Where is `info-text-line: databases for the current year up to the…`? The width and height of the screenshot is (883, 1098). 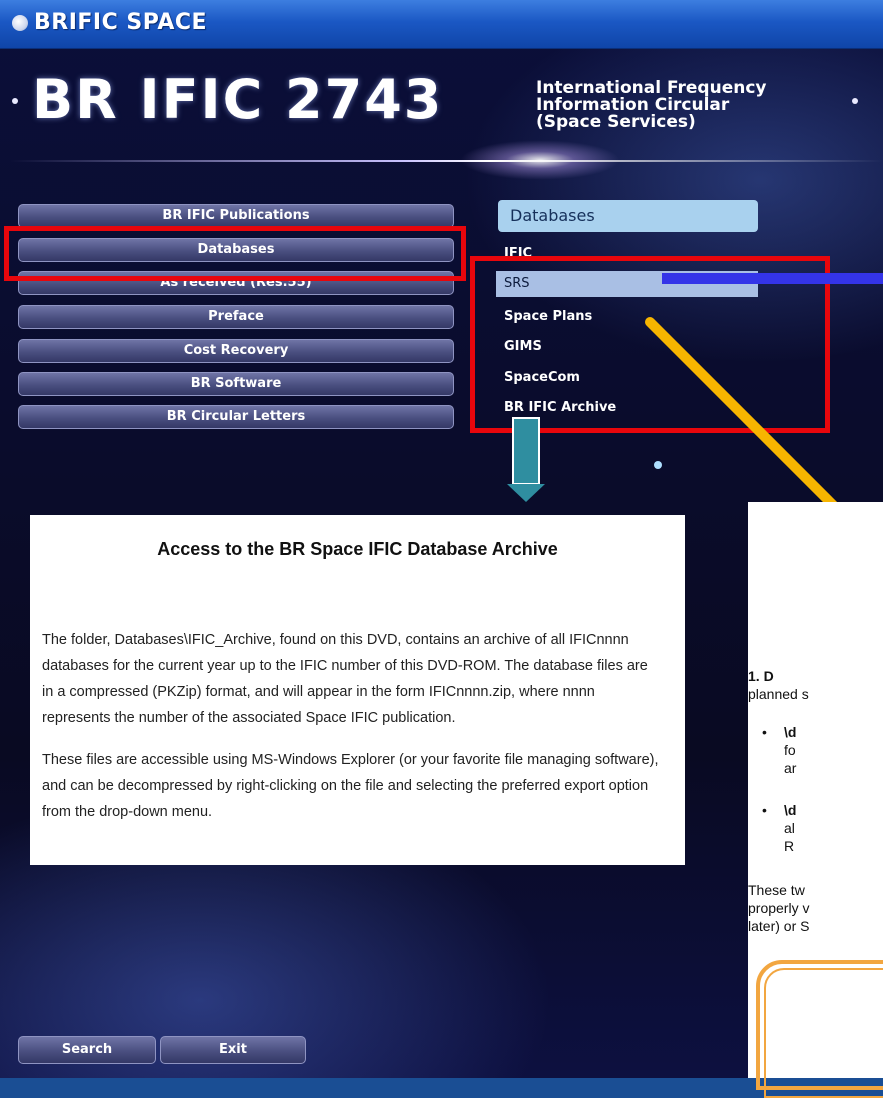 info-text-line: databases for the current year up to the… is located at coordinates (345, 666).